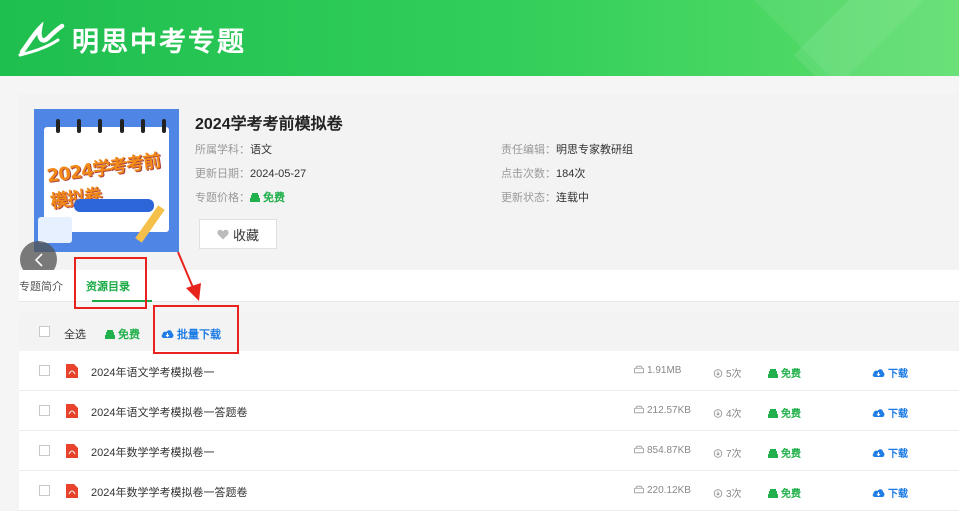 Image resolution: width=959 pixels, height=511 pixels. What do you see at coordinates (169, 412) in the screenshot?
I see `file-name: 2024年语文学考模拟卷一答题卷` at bounding box center [169, 412].